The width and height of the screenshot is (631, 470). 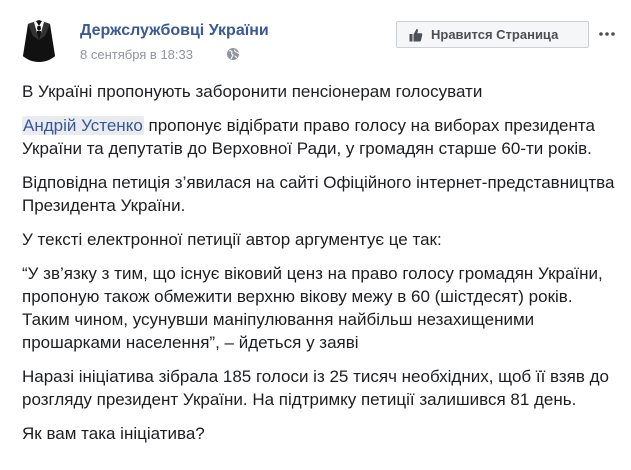 What do you see at coordinates (113, 433) in the screenshot?
I see `post-question: Як вам така ініціатива?` at bounding box center [113, 433].